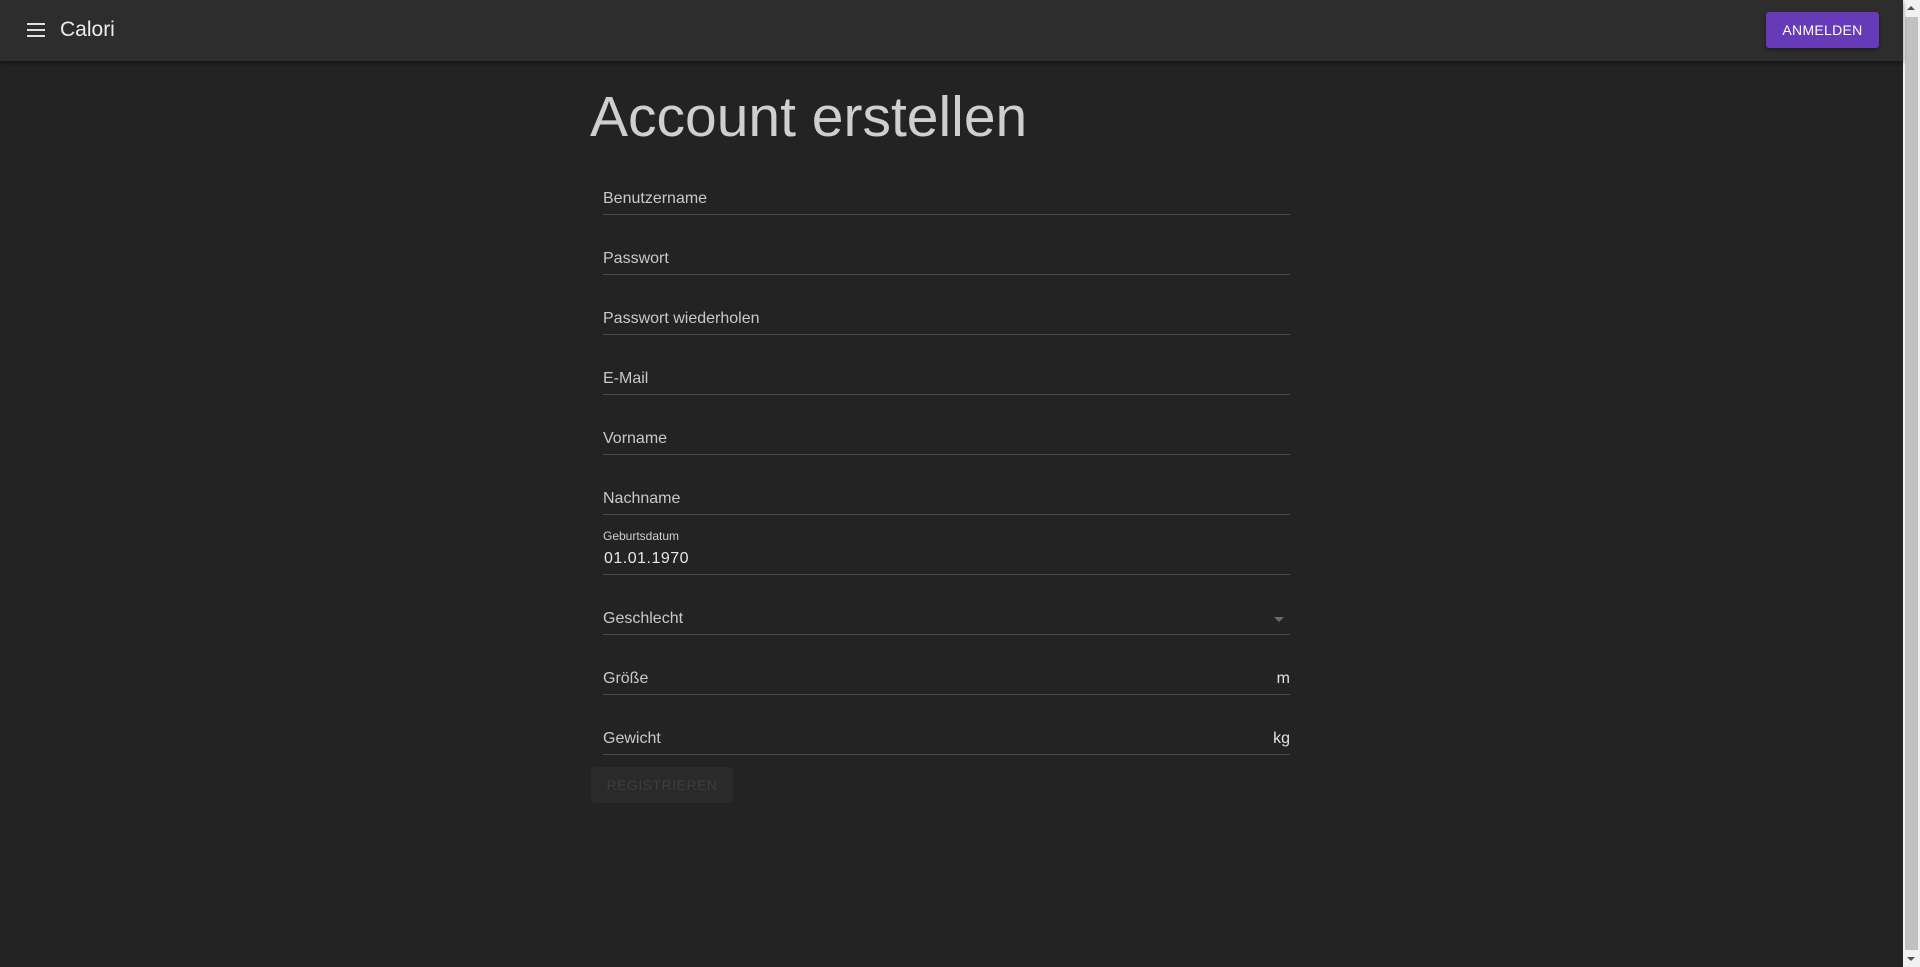  I want to click on birthdate-label: Geburtsdatum, so click(641, 536).